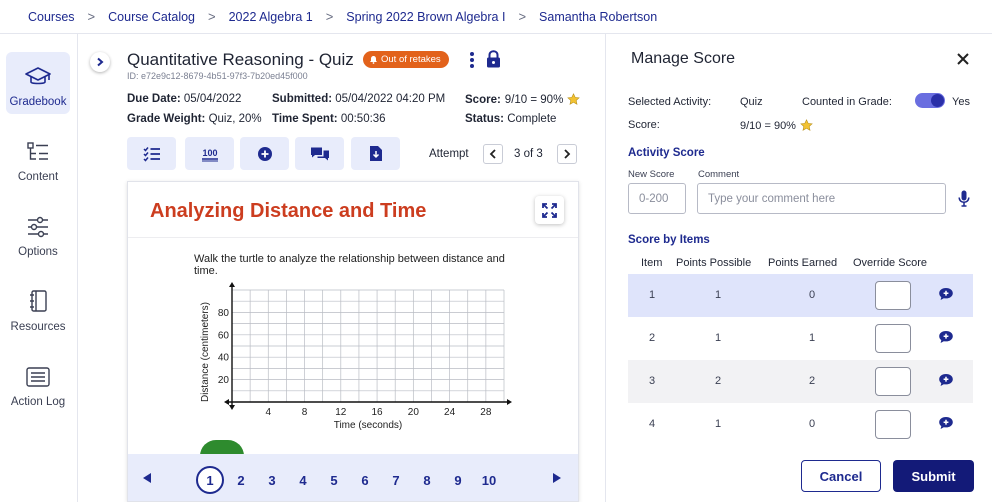 The height and width of the screenshot is (502, 992). Describe the element at coordinates (719, 174) in the screenshot. I see `comment-label: Comment` at that location.